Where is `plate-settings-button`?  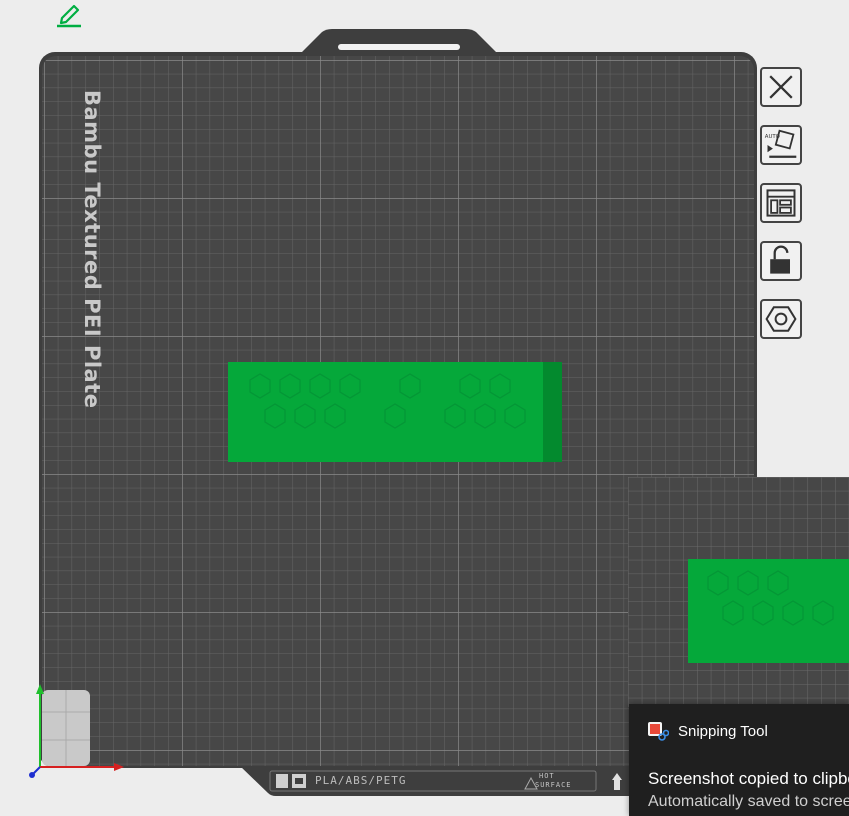 plate-settings-button is located at coordinates (781, 319).